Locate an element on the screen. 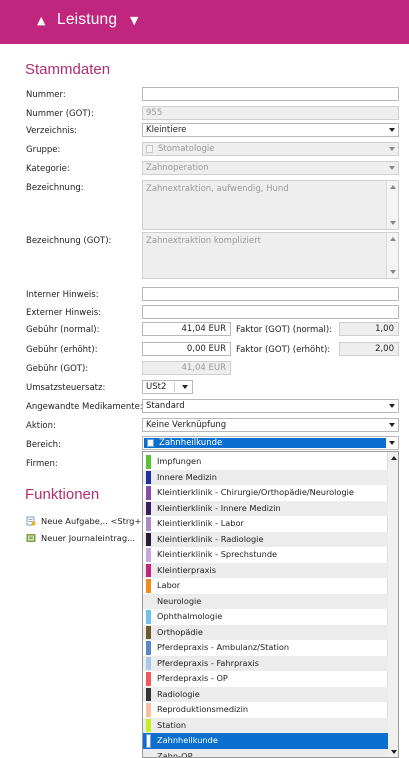 The width and height of the screenshot is (409, 758). dropdown-option-label: Impfungen is located at coordinates (179, 461).